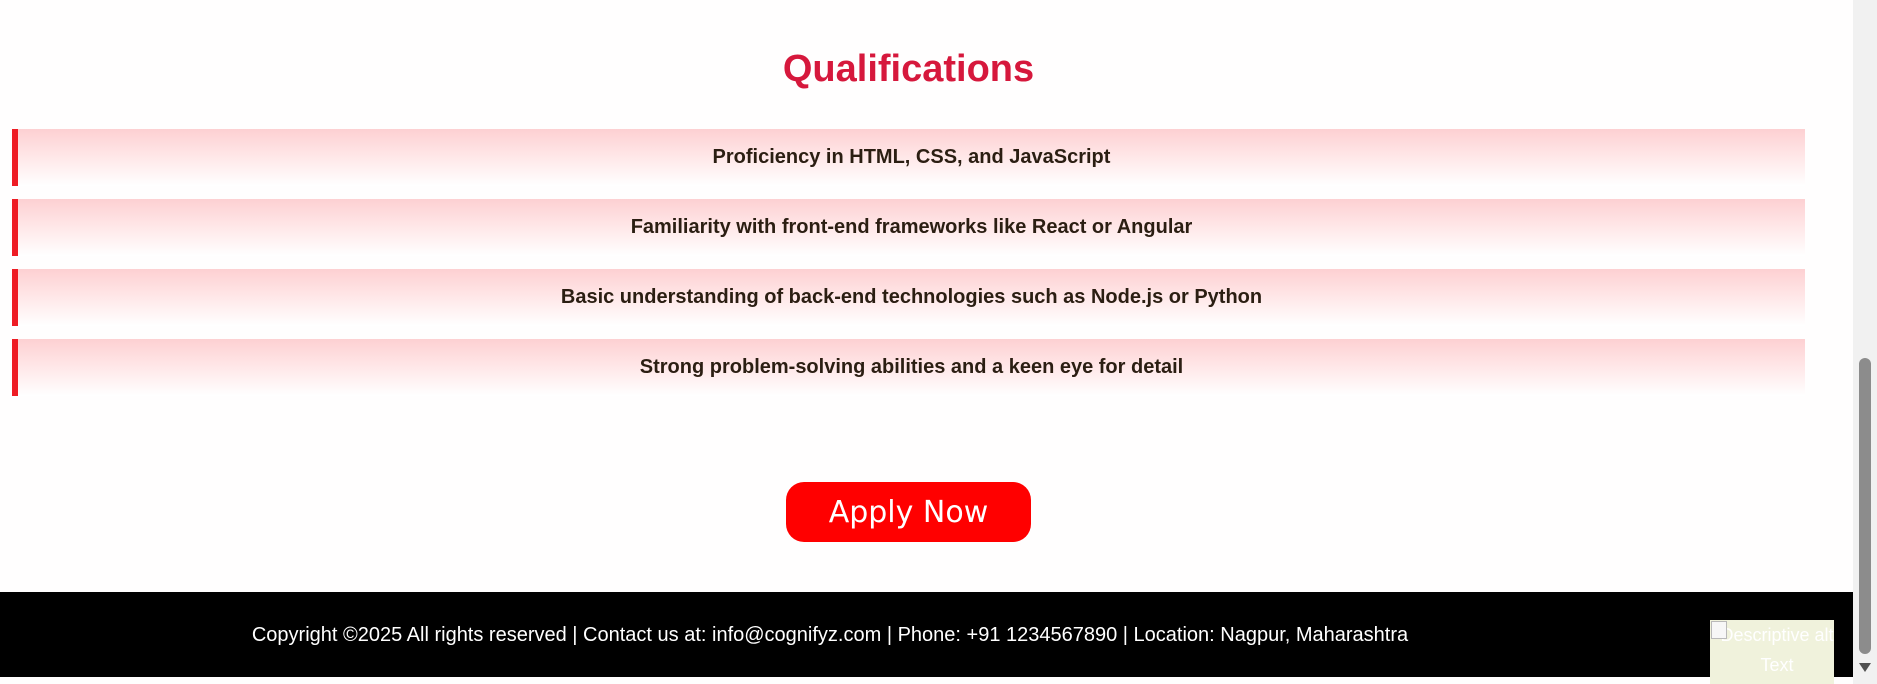  Describe the element at coordinates (1865, 506) in the screenshot. I see `scrollbar-thumb` at that location.